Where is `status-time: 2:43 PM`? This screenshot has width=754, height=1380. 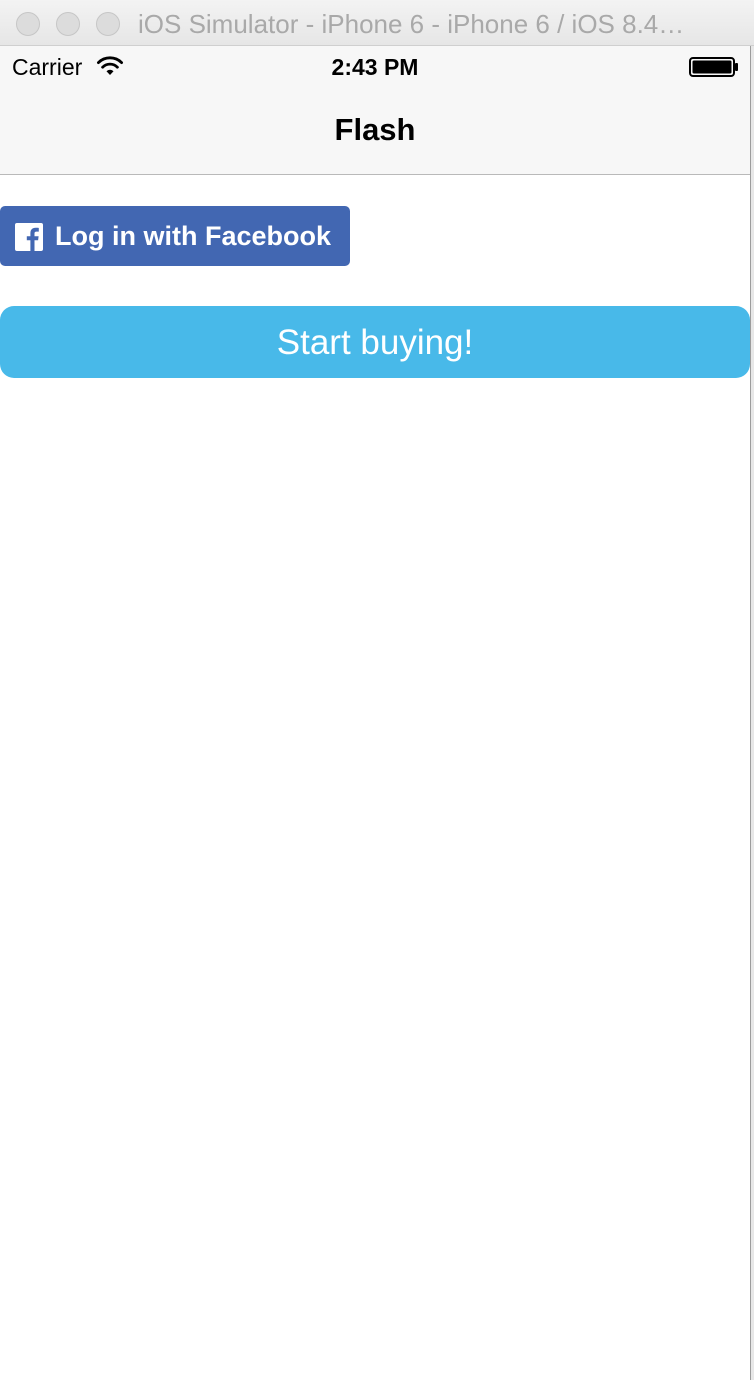
status-time: 2:43 PM is located at coordinates (375, 67).